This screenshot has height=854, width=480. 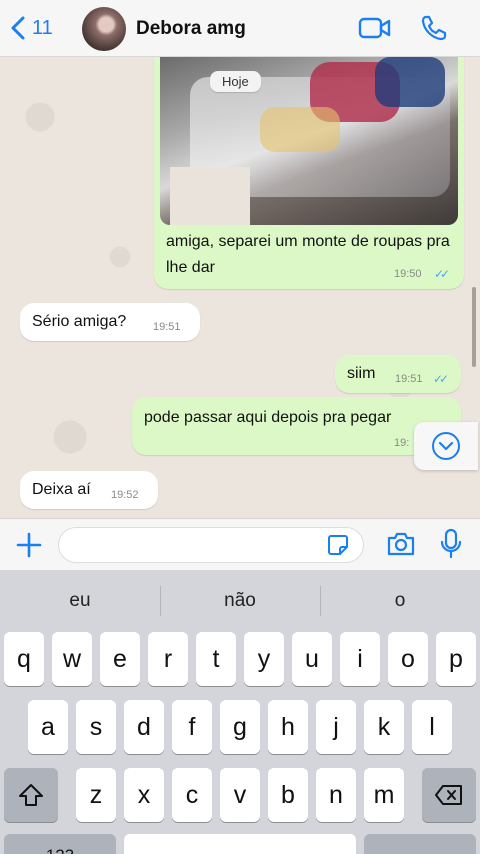 I want to click on key-k: k, so click(x=384, y=727).